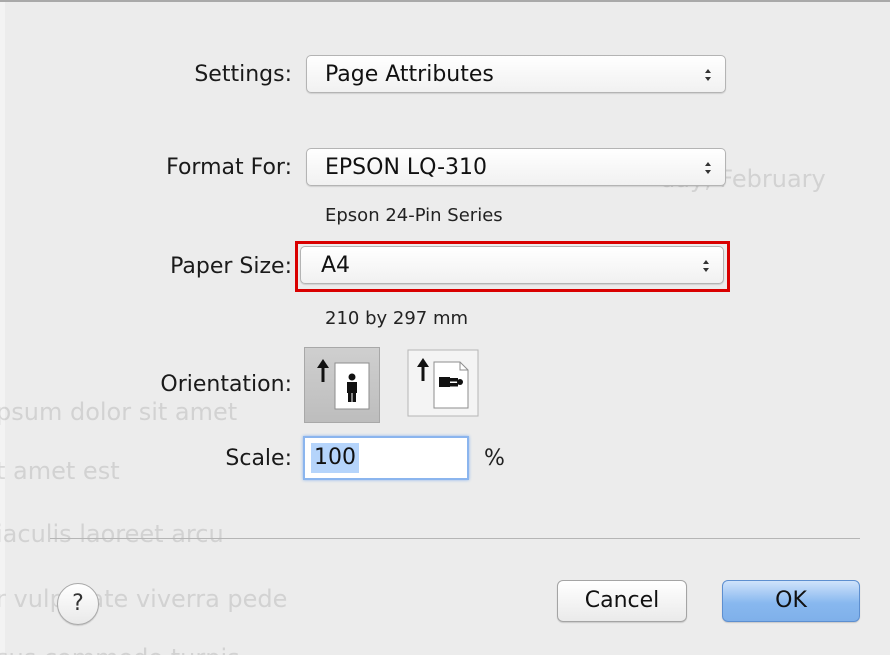  I want to click on orientation-label: Orientation:, so click(226, 384).